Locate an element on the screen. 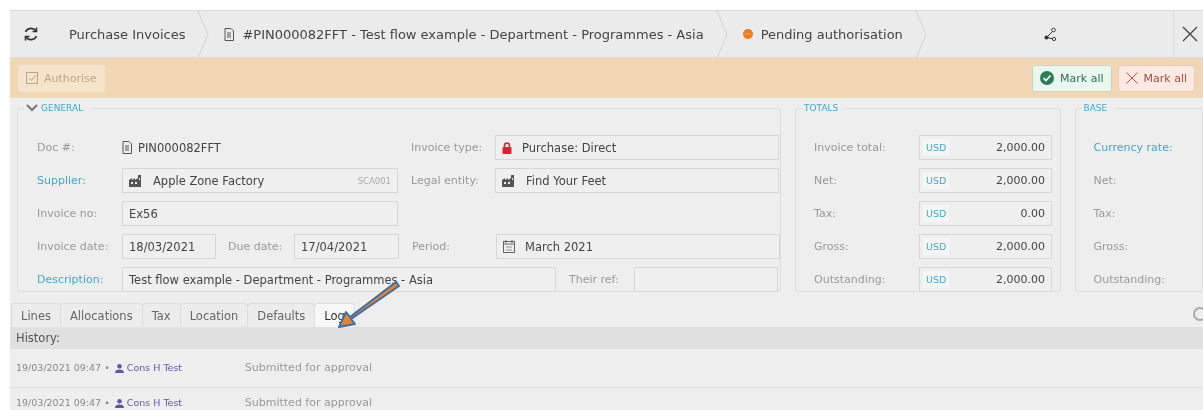 This screenshot has height=410, width=1203. section-title: BASE is located at coordinates (1095, 108).